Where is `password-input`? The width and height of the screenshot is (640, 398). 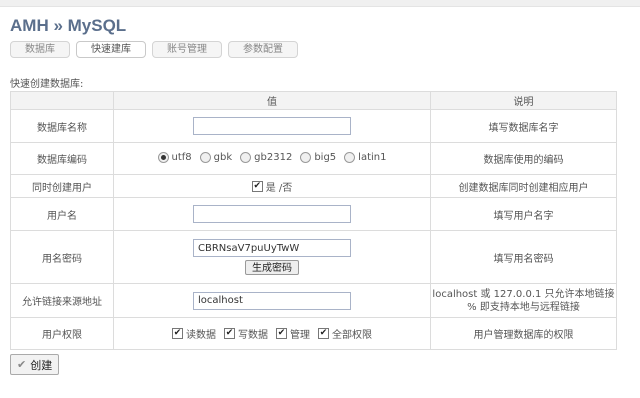 password-input is located at coordinates (272, 248).